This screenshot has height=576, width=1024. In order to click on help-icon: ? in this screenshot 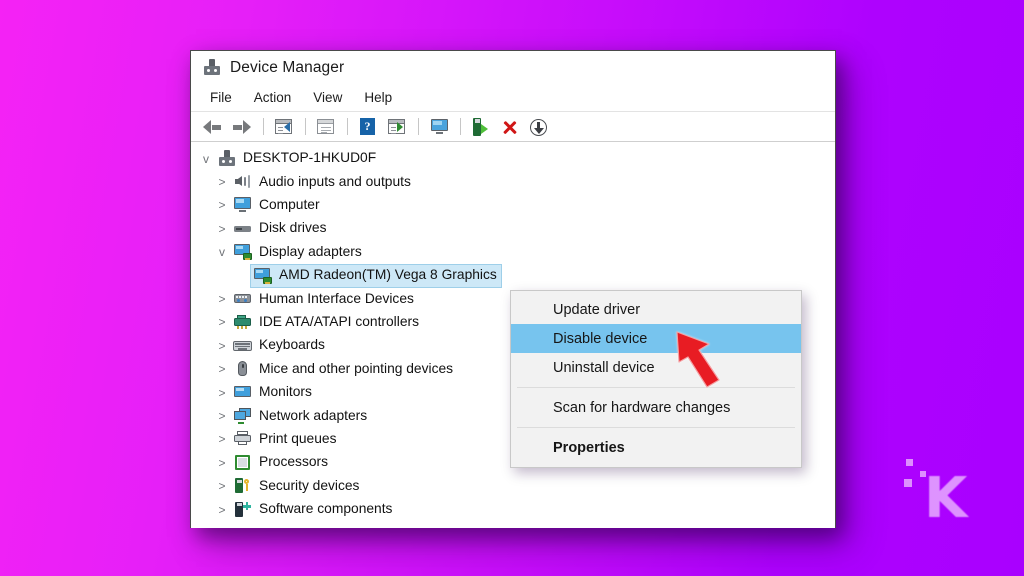, I will do `click(367, 126)`.